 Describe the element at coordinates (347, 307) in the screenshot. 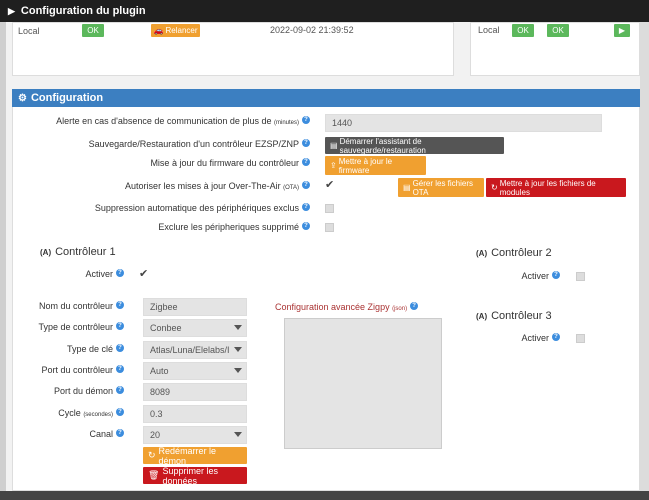

I see `advanced-config-label: Configuration avancée Zigpy (json)?` at that location.